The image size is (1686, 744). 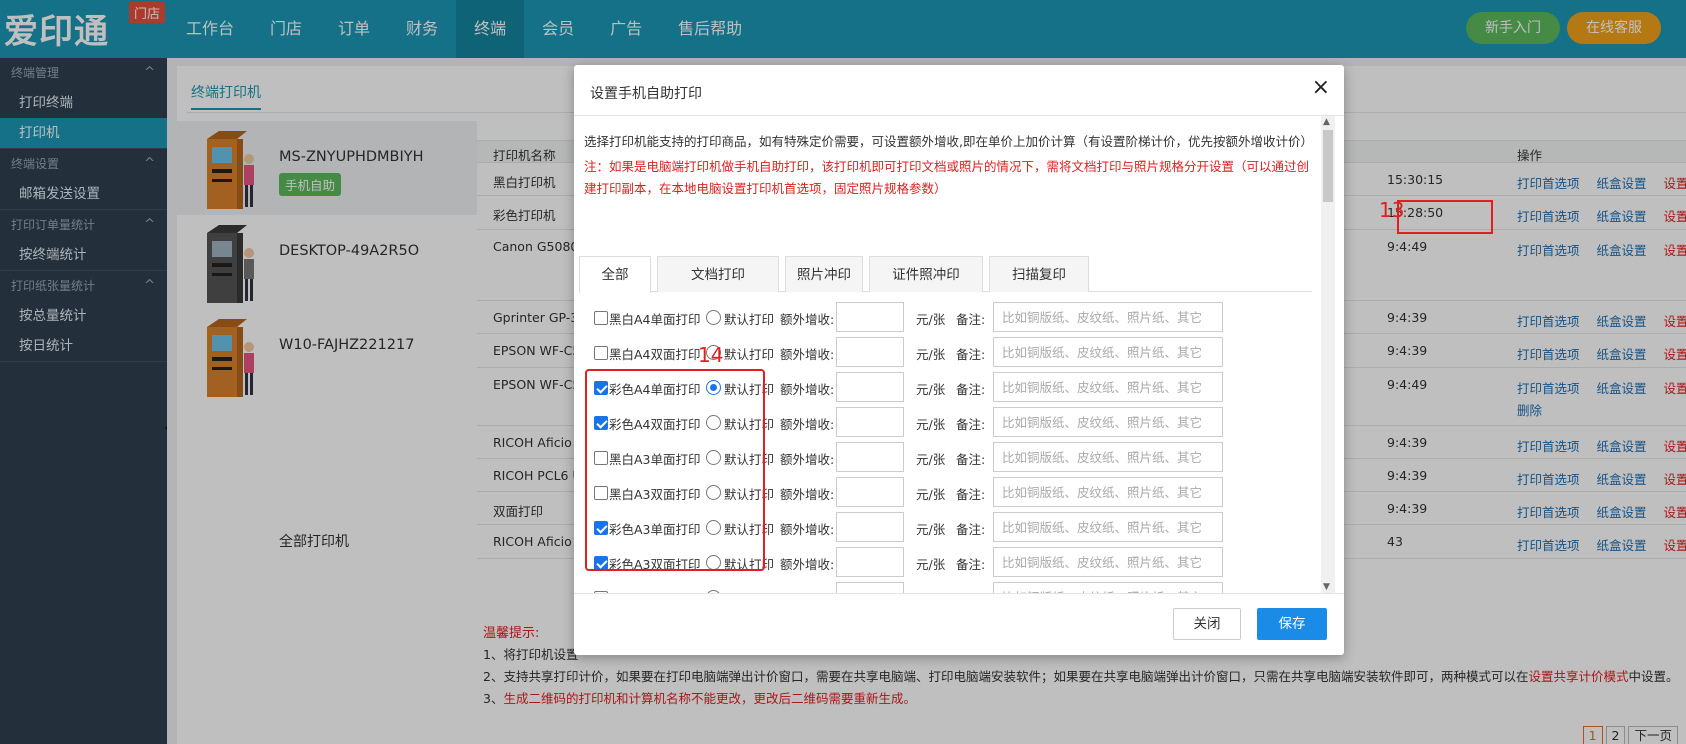 What do you see at coordinates (1392, 210) in the screenshot?
I see `annotation-number-13: 13` at bounding box center [1392, 210].